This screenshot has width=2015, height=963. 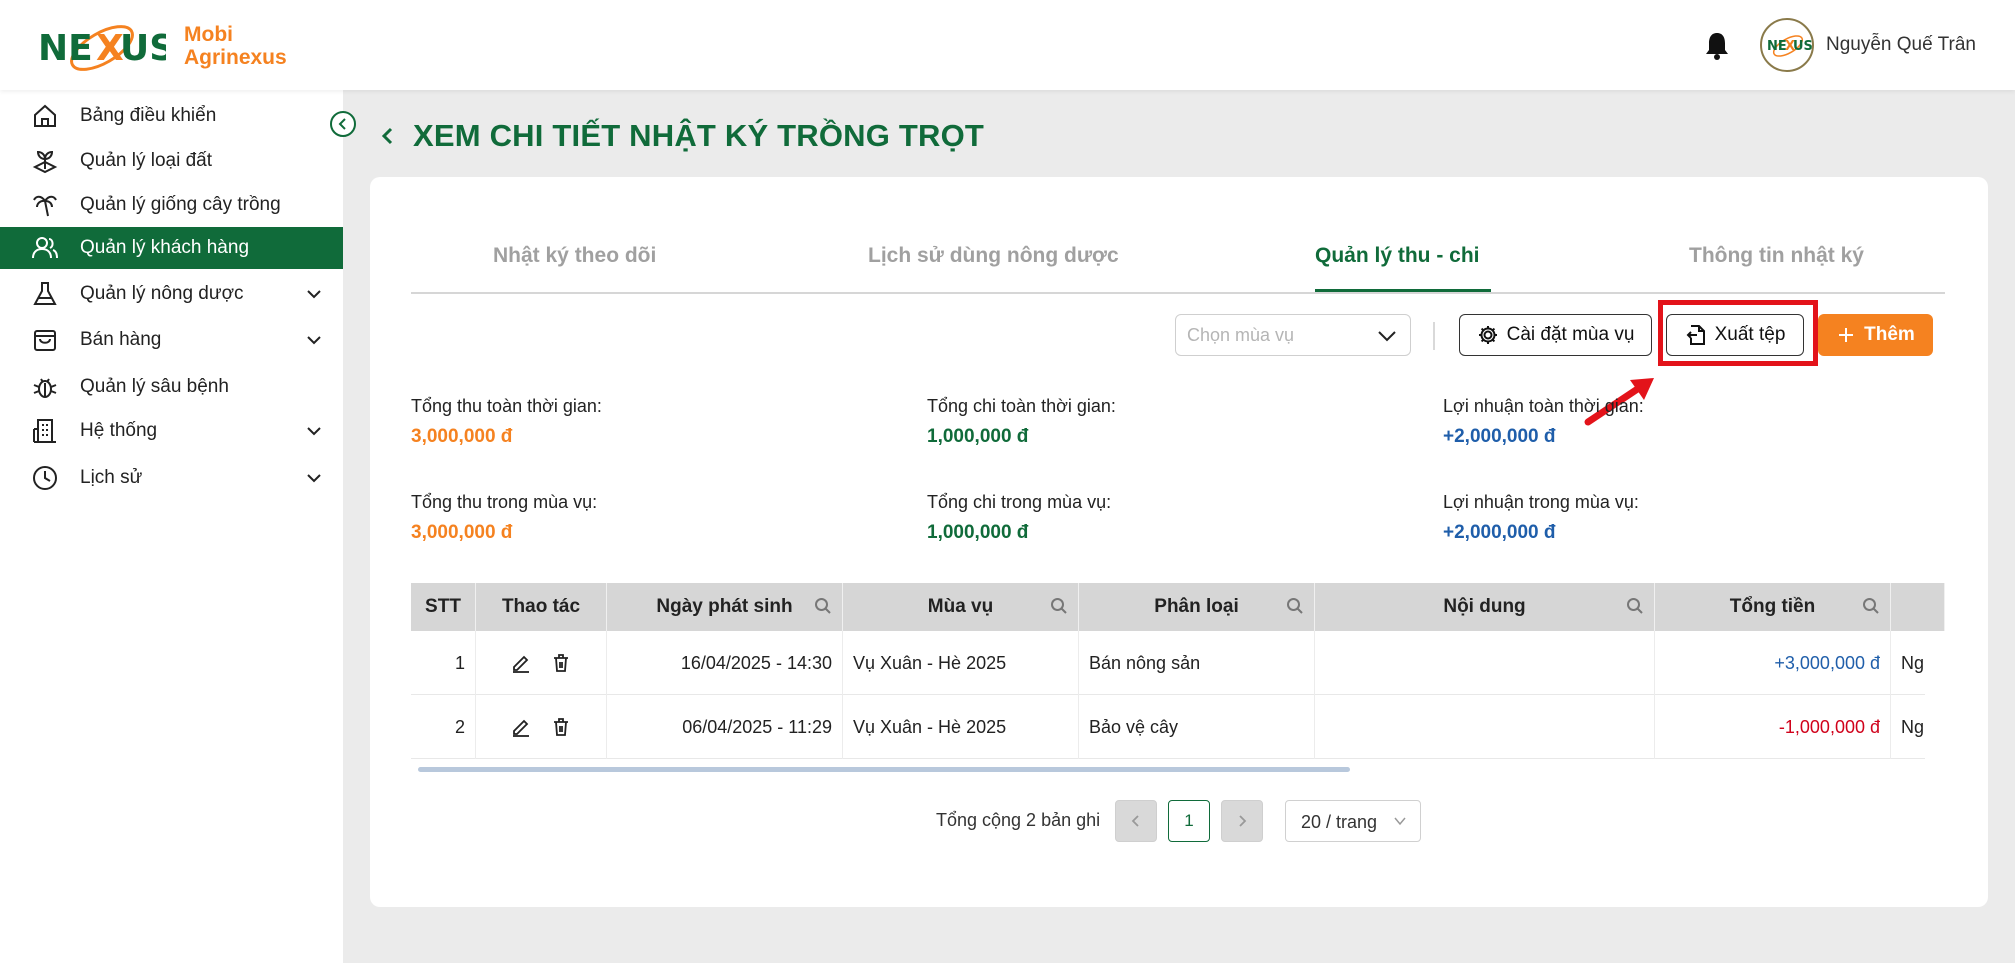 What do you see at coordinates (1485, 727) in the screenshot?
I see `cell-content` at bounding box center [1485, 727].